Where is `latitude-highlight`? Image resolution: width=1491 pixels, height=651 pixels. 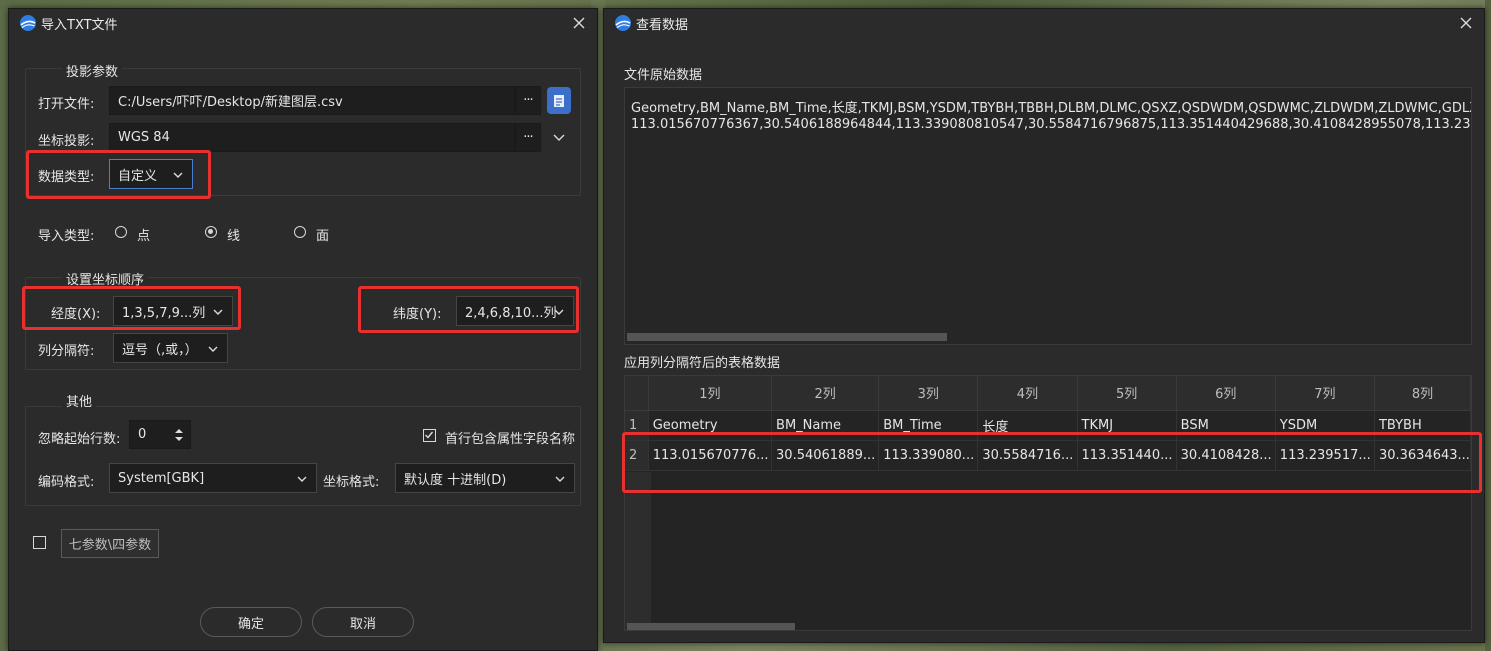
latitude-highlight is located at coordinates (468, 309).